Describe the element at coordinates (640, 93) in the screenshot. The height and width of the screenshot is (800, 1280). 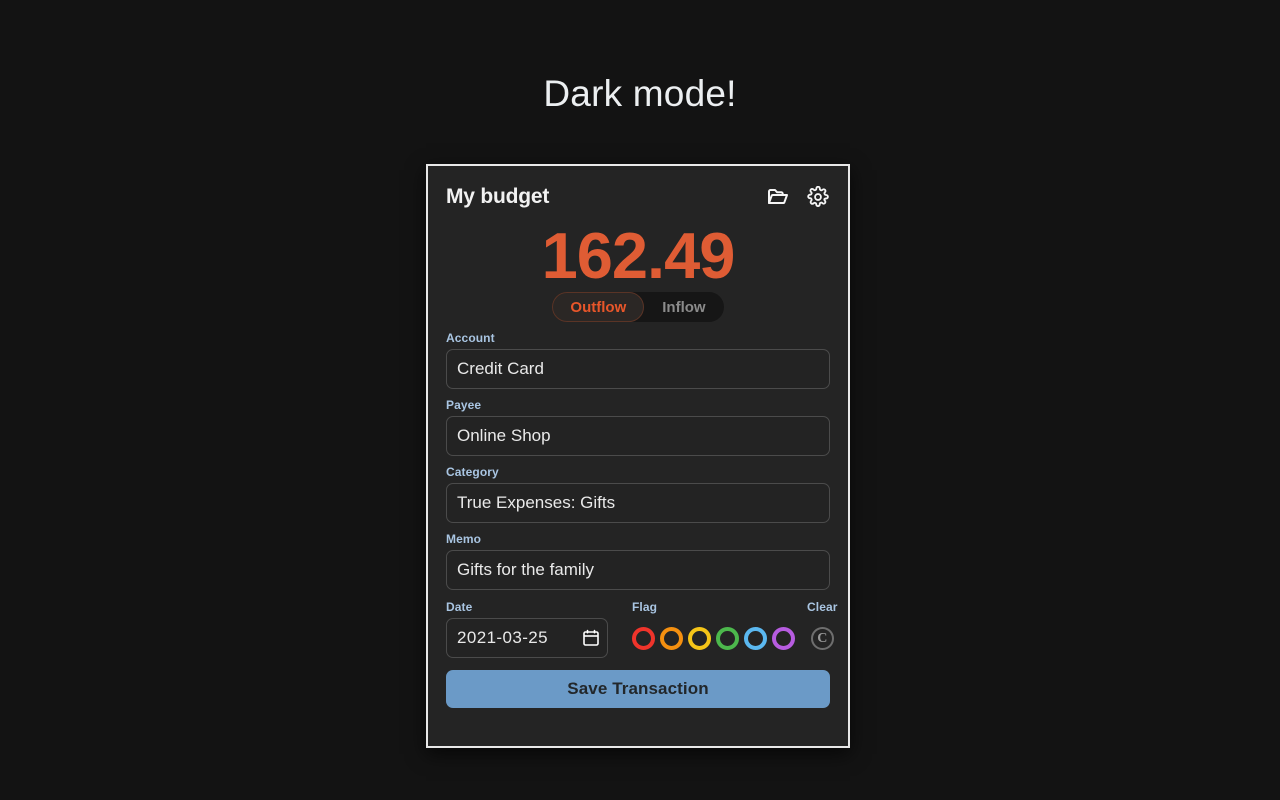
I see `page-title: Dark mode!` at that location.